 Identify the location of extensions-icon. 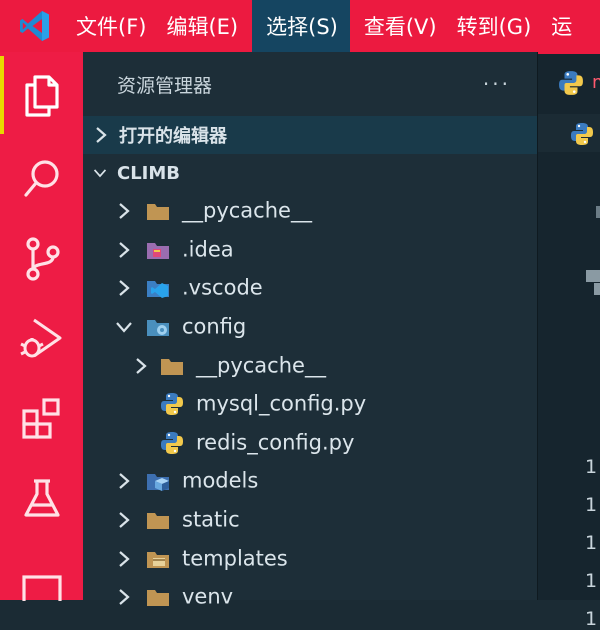
(41, 419).